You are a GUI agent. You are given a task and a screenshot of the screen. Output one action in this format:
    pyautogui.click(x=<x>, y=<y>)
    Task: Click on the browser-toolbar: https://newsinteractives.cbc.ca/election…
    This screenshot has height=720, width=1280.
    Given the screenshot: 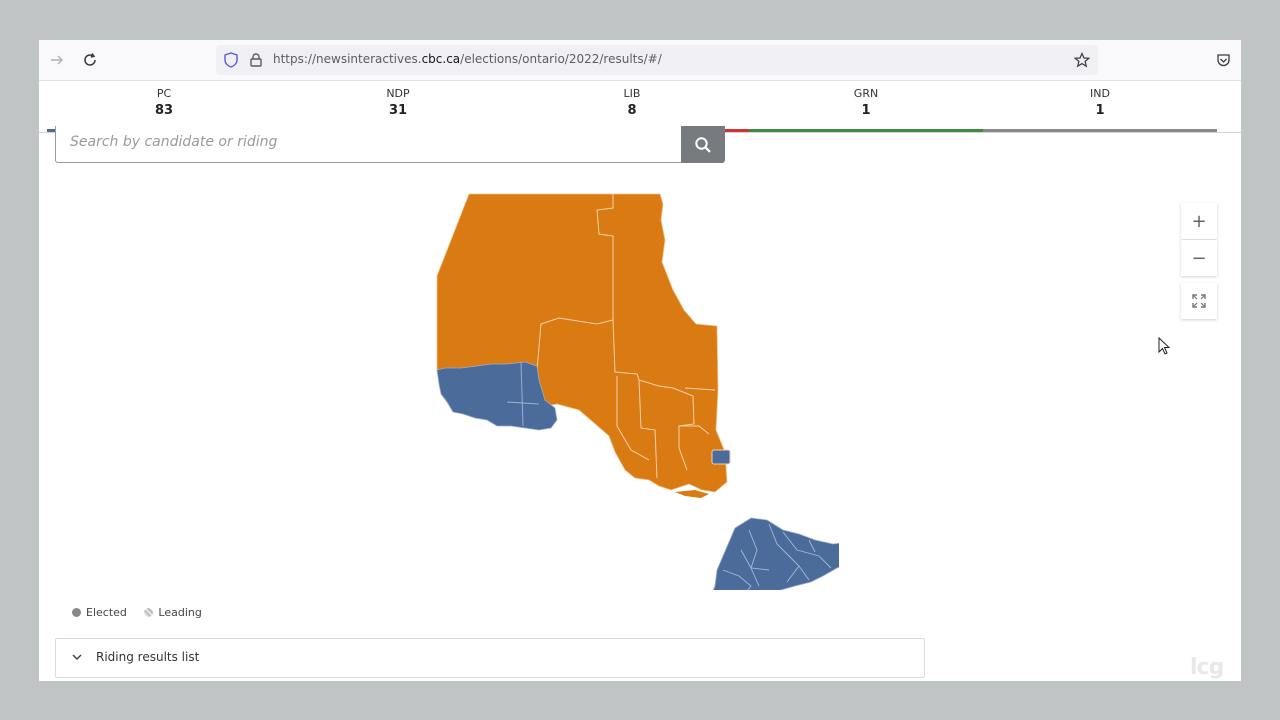 What is the action you would take?
    pyautogui.click(x=640, y=60)
    